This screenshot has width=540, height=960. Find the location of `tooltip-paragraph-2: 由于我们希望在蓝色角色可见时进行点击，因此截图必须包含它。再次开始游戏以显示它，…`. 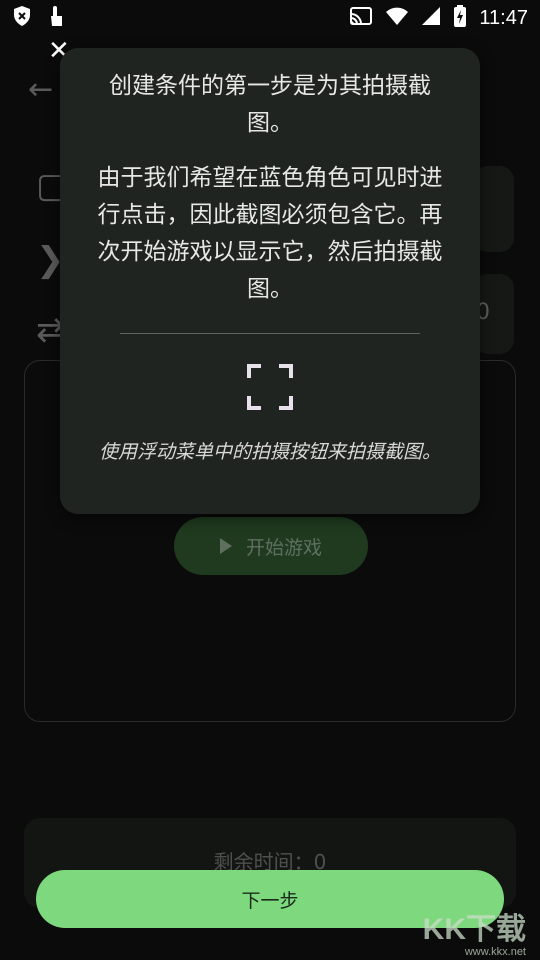

tooltip-paragraph-2: 由于我们希望在蓝色角色可见时进行点击，因此截图必须包含它。再次开始游戏以显示它，… is located at coordinates (270, 233).